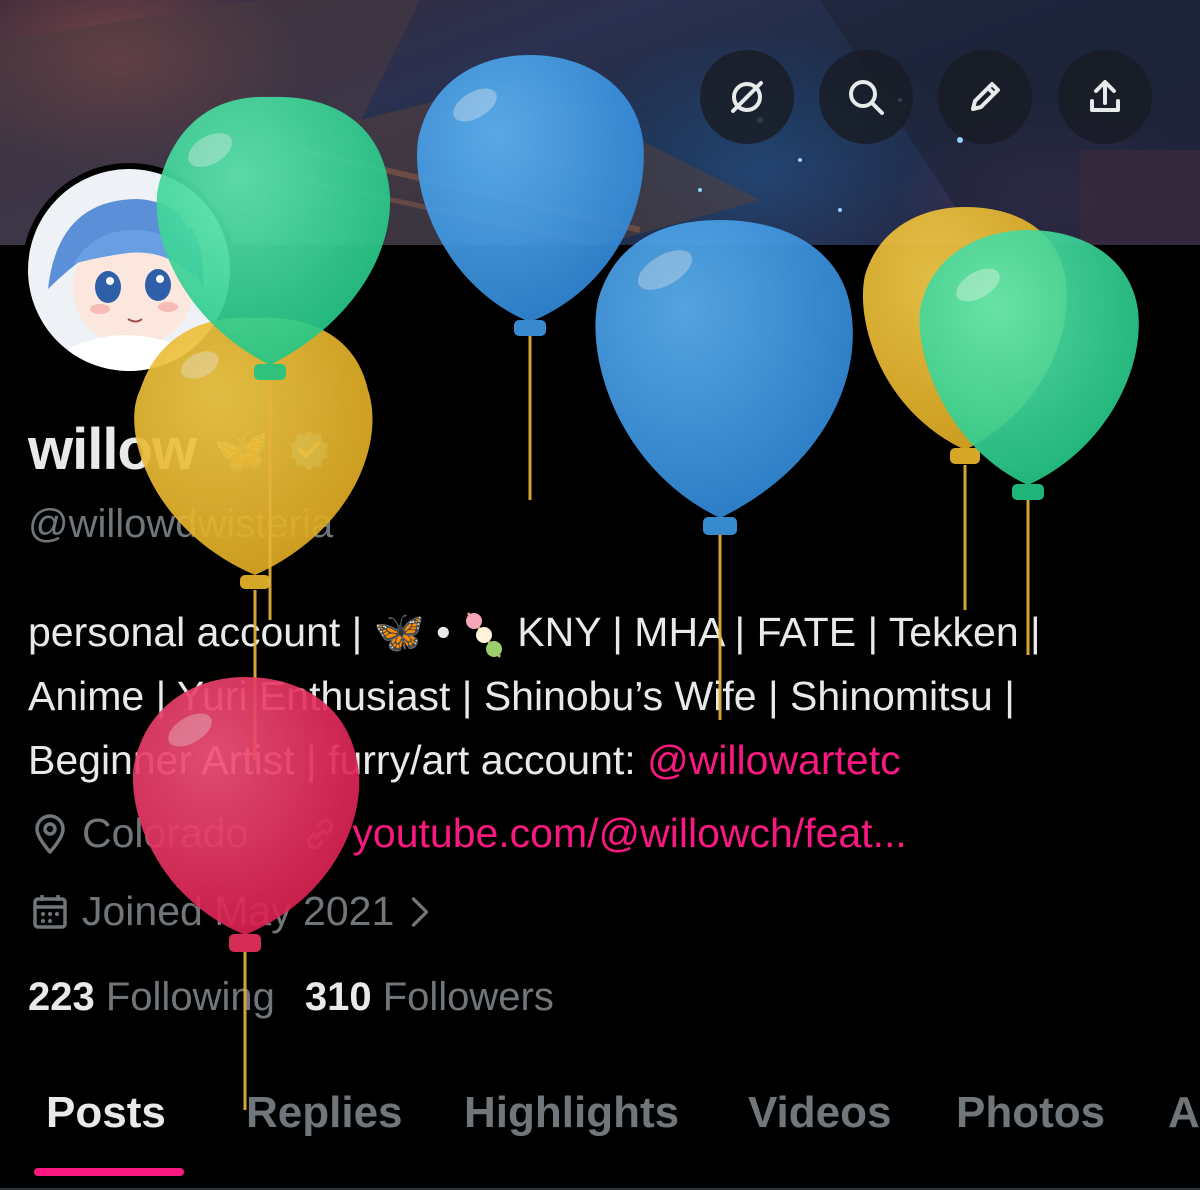  What do you see at coordinates (165, 833) in the screenshot?
I see `location-text: Colorado` at bounding box center [165, 833].